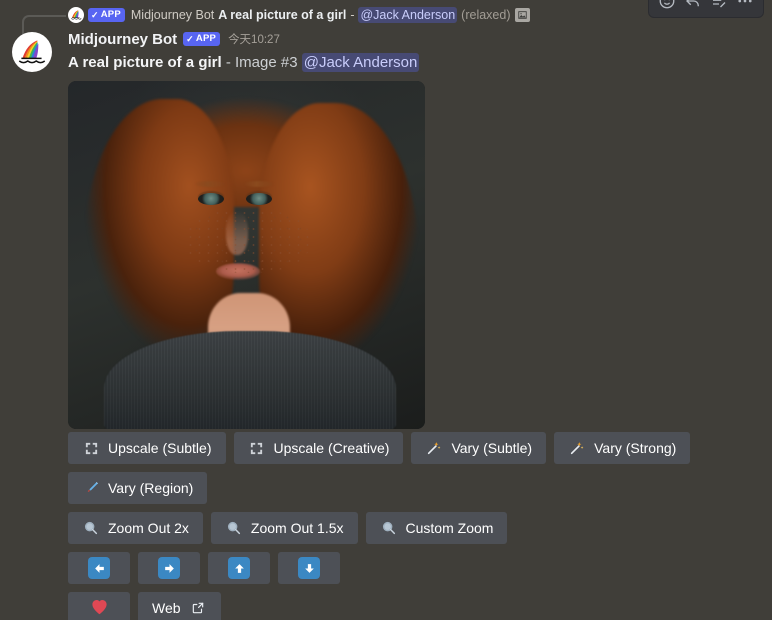 Image resolution: width=772 pixels, height=620 pixels. I want to click on custom-zoom-button: Custom Zoom, so click(436, 528).